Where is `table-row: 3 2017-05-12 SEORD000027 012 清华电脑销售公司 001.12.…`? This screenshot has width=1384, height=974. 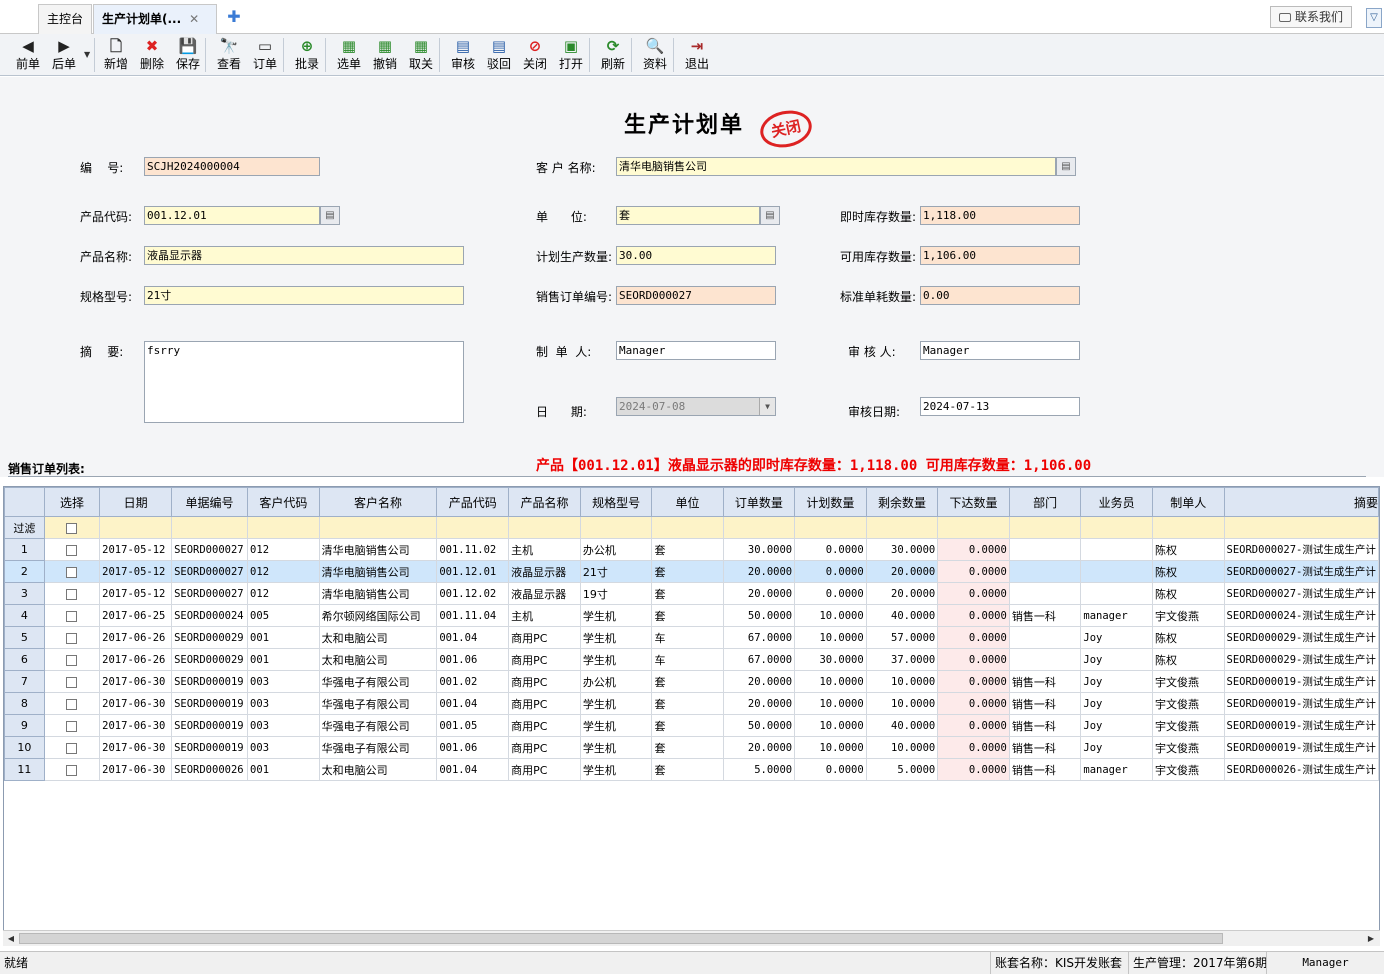
table-row: 3 2017-05-12 SEORD000027 012 清华电脑销售公司 001.12.… is located at coordinates (691, 593).